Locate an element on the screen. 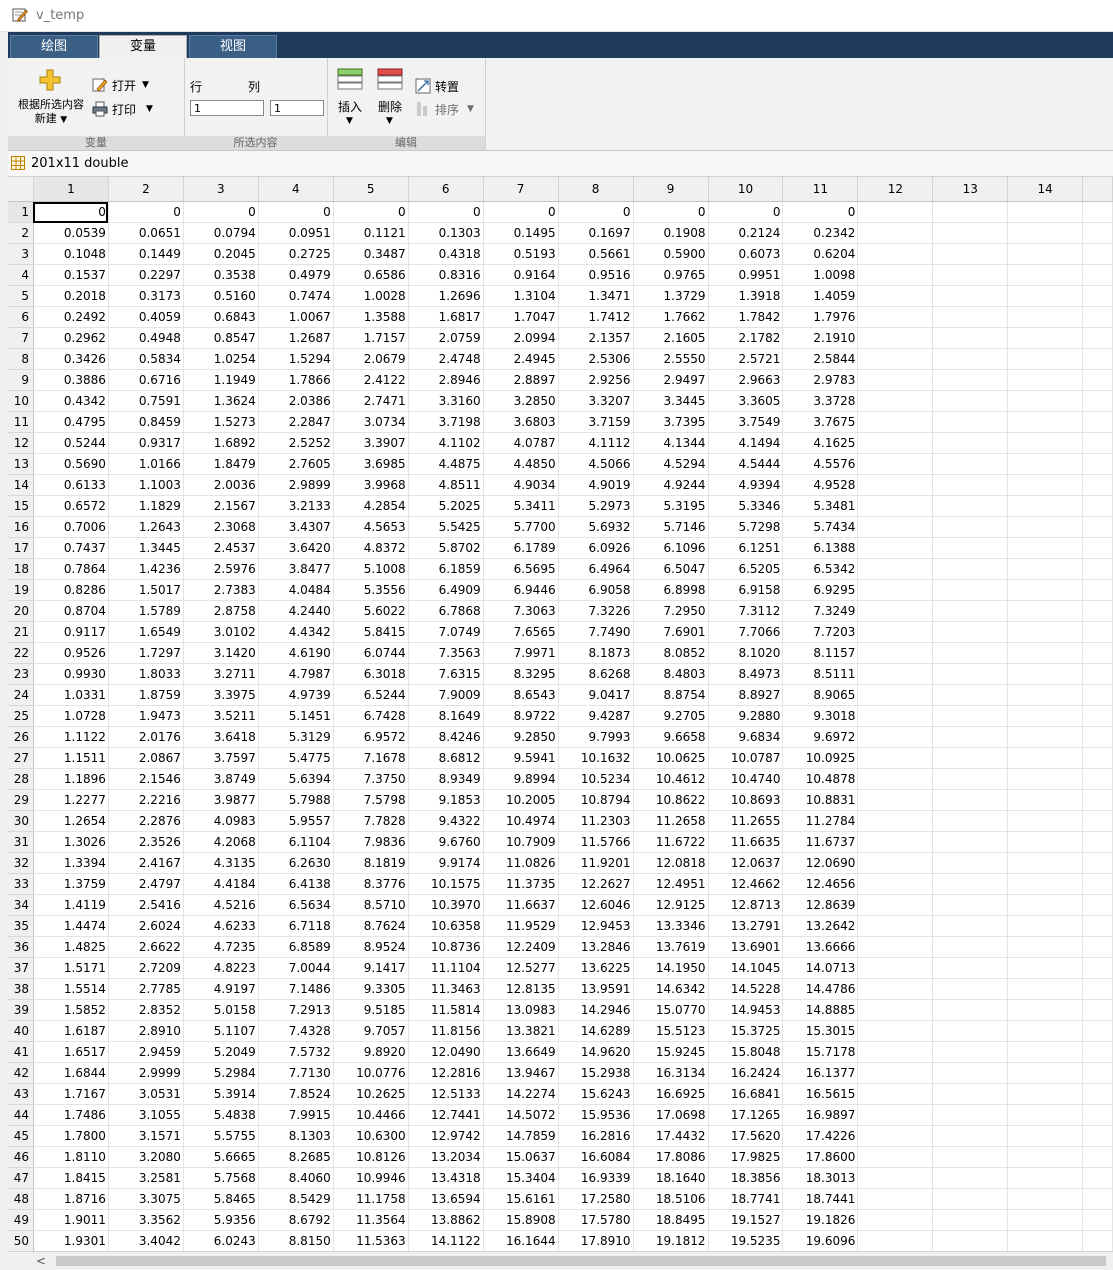 The width and height of the screenshot is (1113, 1270). table-cell: 0.4948 is located at coordinates (146, 338).